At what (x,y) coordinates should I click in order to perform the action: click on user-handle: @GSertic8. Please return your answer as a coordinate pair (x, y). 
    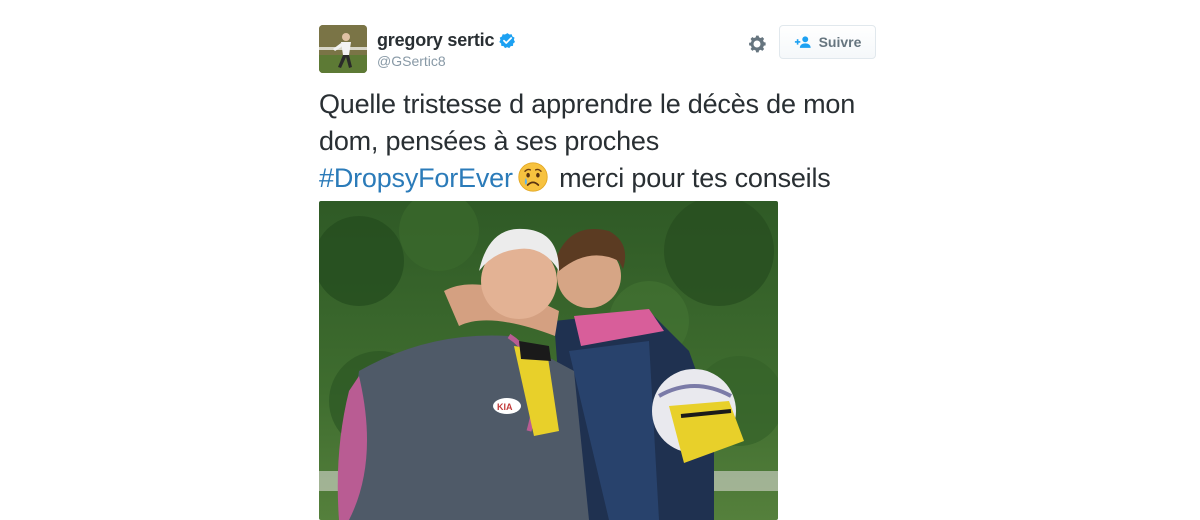
    Looking at the image, I should click on (446, 61).